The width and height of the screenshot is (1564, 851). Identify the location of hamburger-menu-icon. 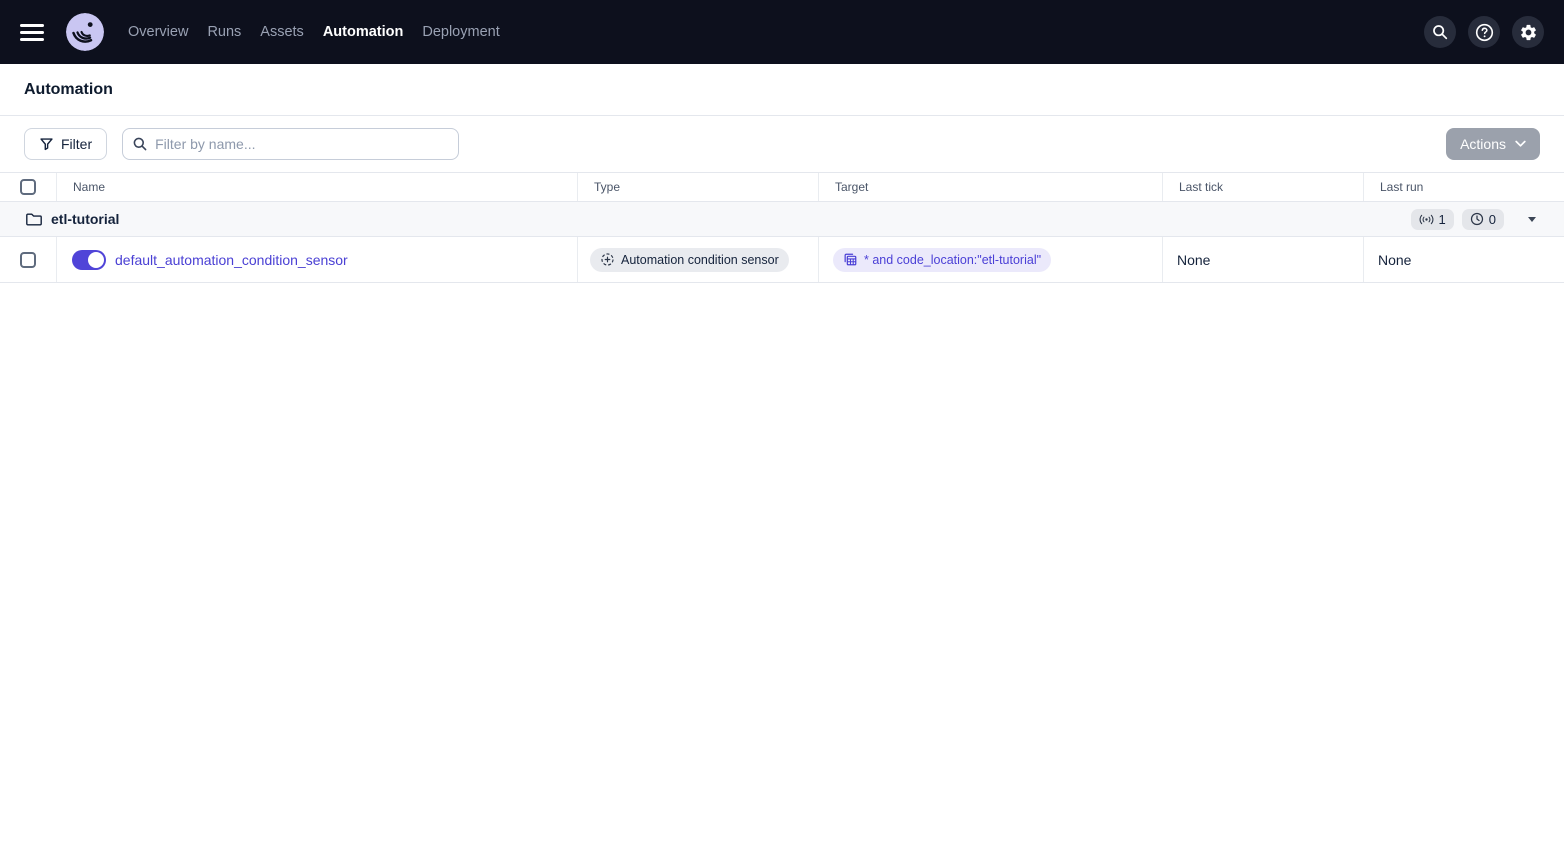
(34, 32).